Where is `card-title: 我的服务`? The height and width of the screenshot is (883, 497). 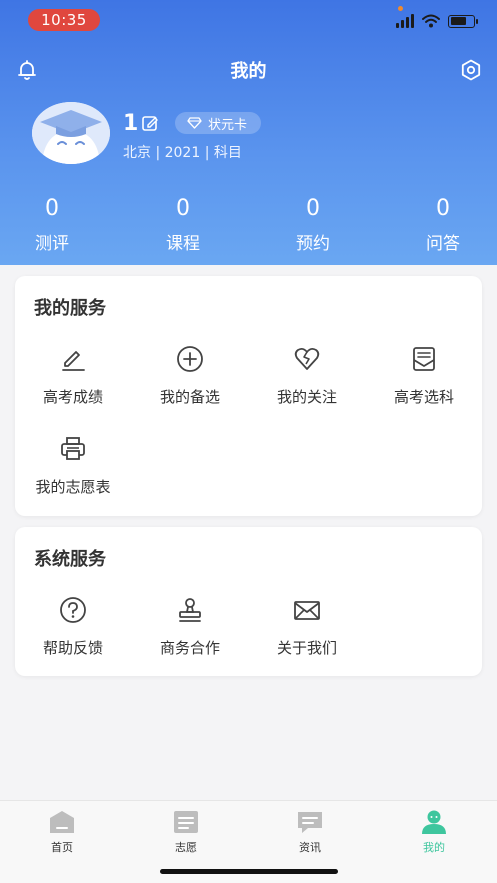
card-title: 我的服务 is located at coordinates (70, 308).